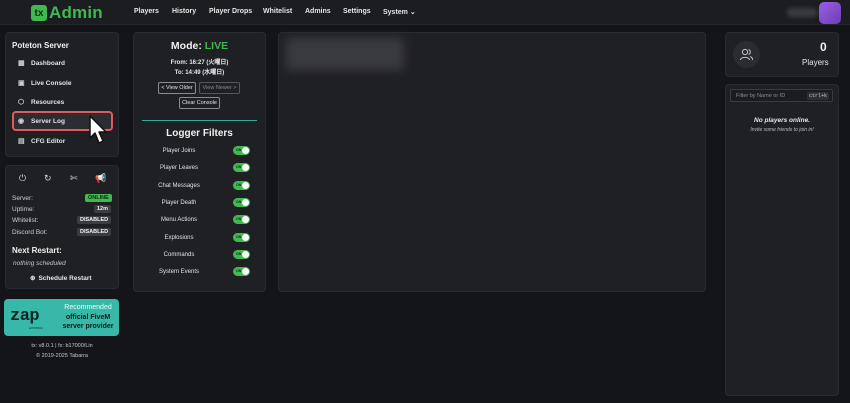 Image resolution: width=850 pixels, height=403 pixels. I want to click on sidebar-item-label: Resources, so click(48, 102).